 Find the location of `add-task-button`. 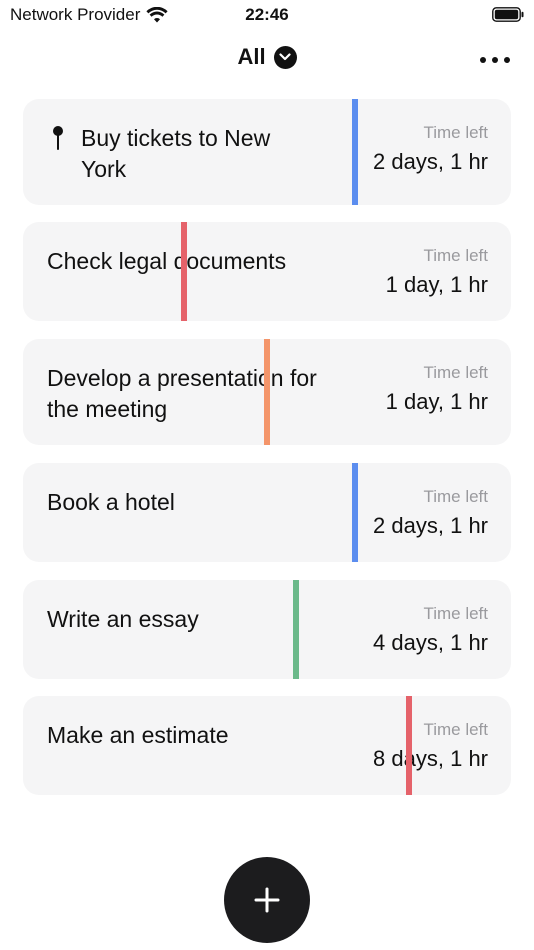

add-task-button is located at coordinates (267, 900).